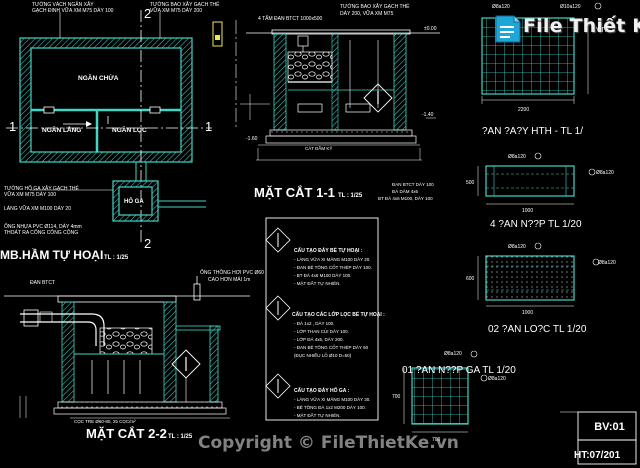  What do you see at coordinates (176, 10) in the screenshot?
I see `plan-note-top-right-2: VỮA XM M75 DÀY 200` at bounding box center [176, 10].